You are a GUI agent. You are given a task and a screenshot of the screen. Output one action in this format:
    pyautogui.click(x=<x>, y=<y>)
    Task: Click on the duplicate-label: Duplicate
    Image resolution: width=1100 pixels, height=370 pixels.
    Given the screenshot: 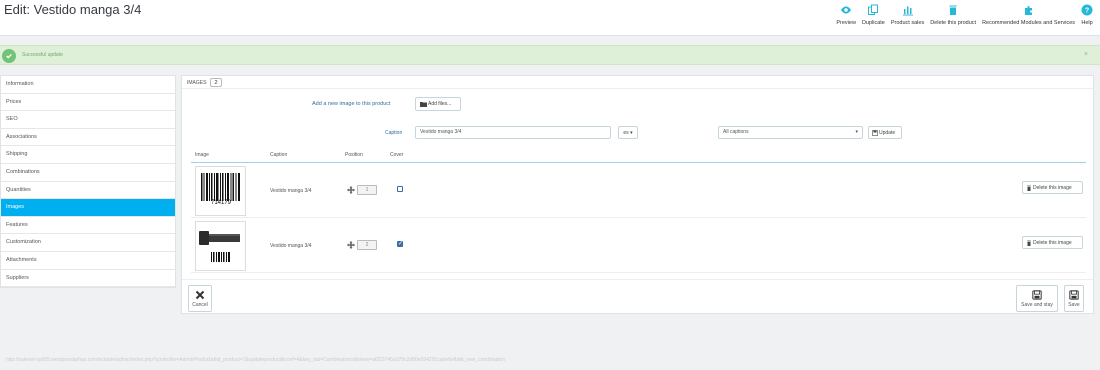 What is the action you would take?
    pyautogui.click(x=873, y=23)
    